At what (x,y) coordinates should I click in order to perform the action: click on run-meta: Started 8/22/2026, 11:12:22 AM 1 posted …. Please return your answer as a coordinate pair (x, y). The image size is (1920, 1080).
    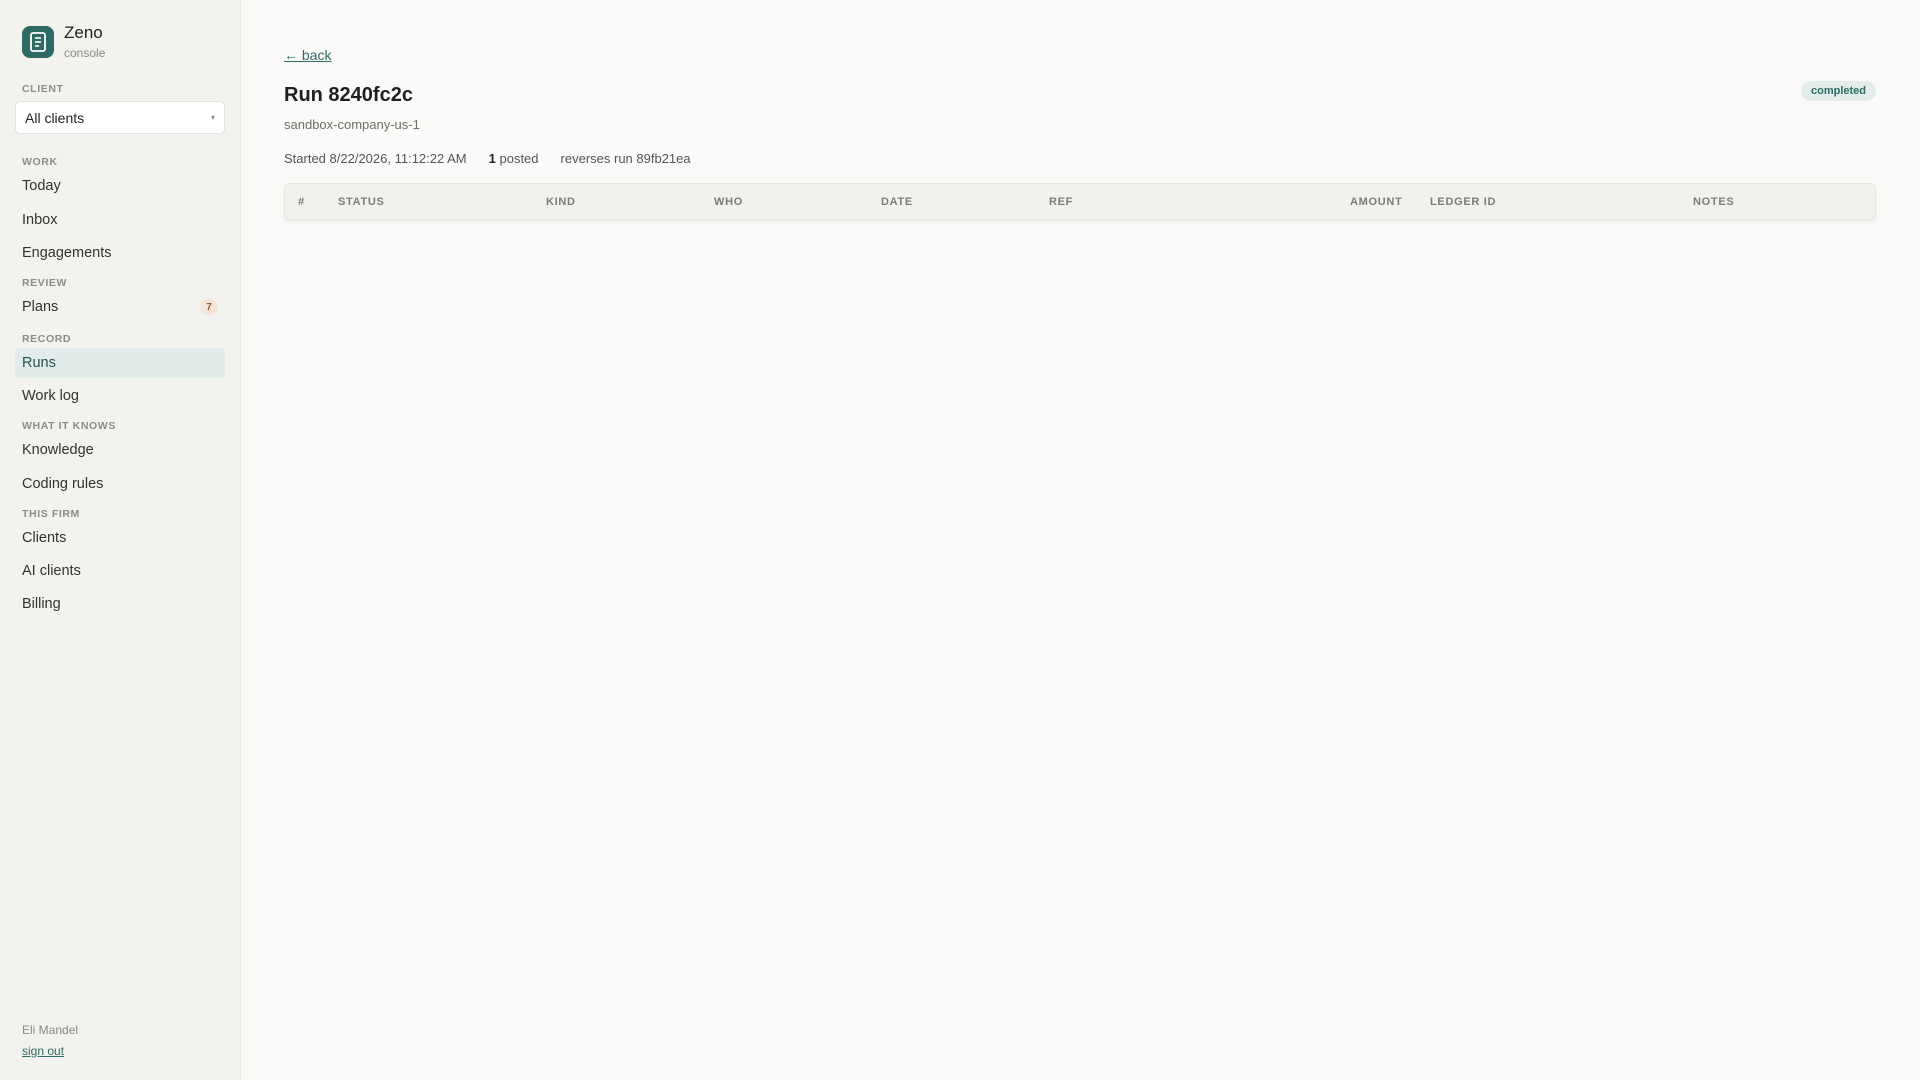
    Looking at the image, I should click on (487, 158).